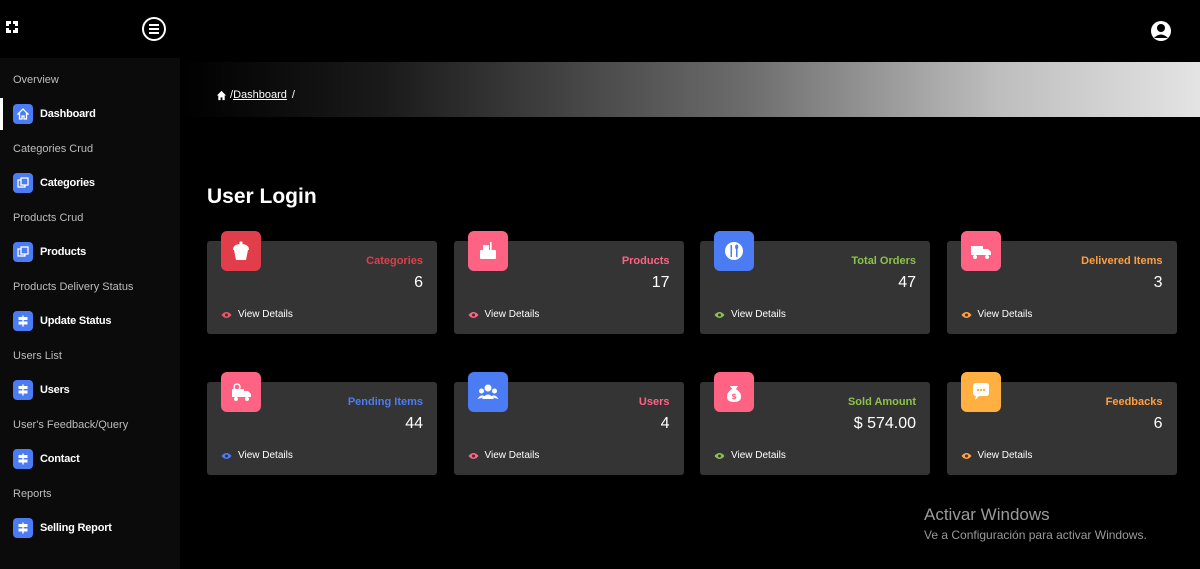  Describe the element at coordinates (73, 287) in the screenshot. I see `sidebar-section-title: Products Delivery Status` at that location.